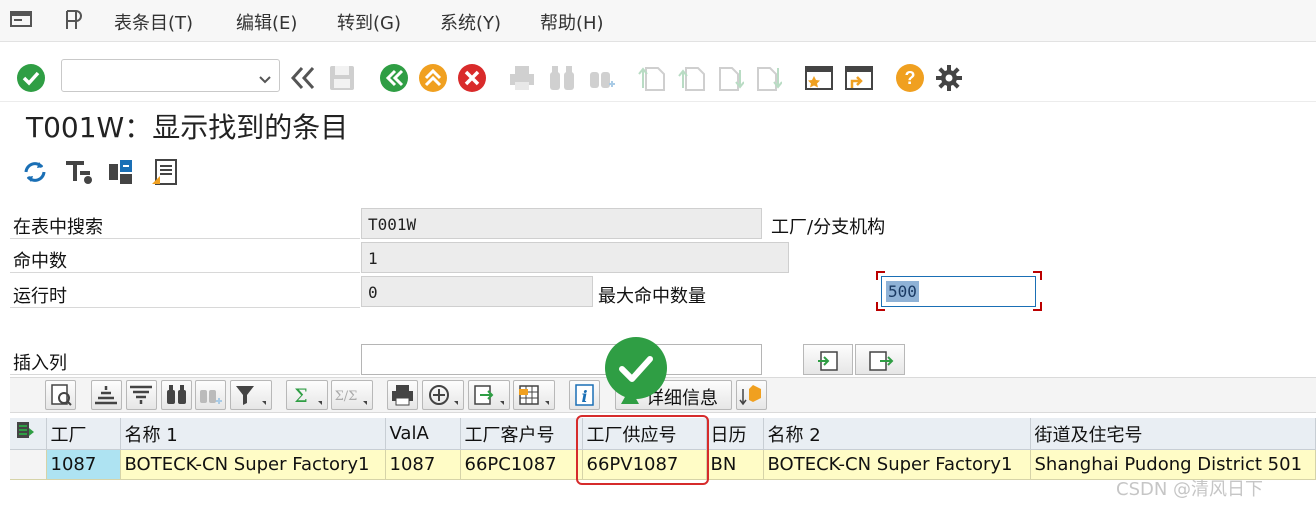 This screenshot has width=1316, height=510. Describe the element at coordinates (880, 359) in the screenshot. I see `remove-column-button` at that location.